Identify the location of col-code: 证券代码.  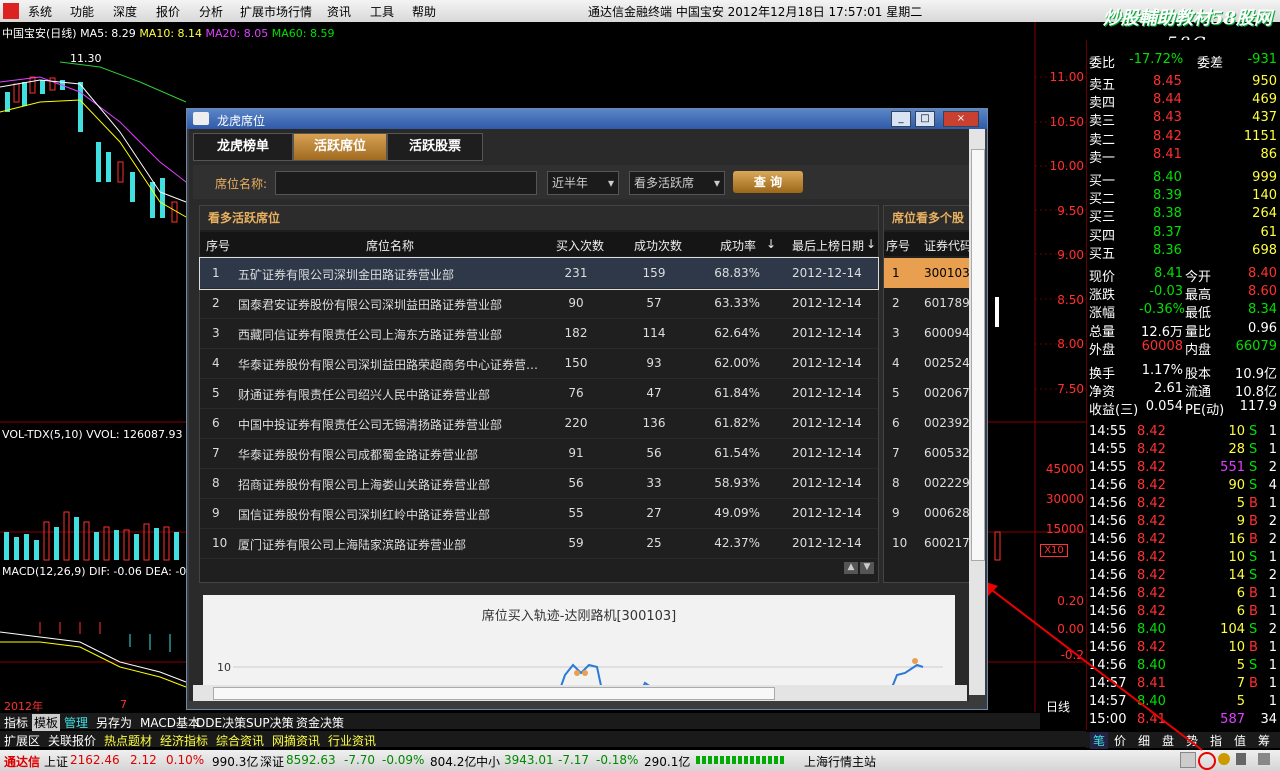
(948, 245).